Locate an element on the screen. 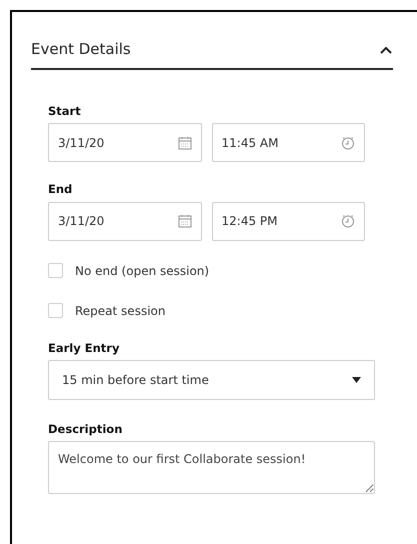 This screenshot has height=544, width=417. field-label: End is located at coordinates (61, 189).